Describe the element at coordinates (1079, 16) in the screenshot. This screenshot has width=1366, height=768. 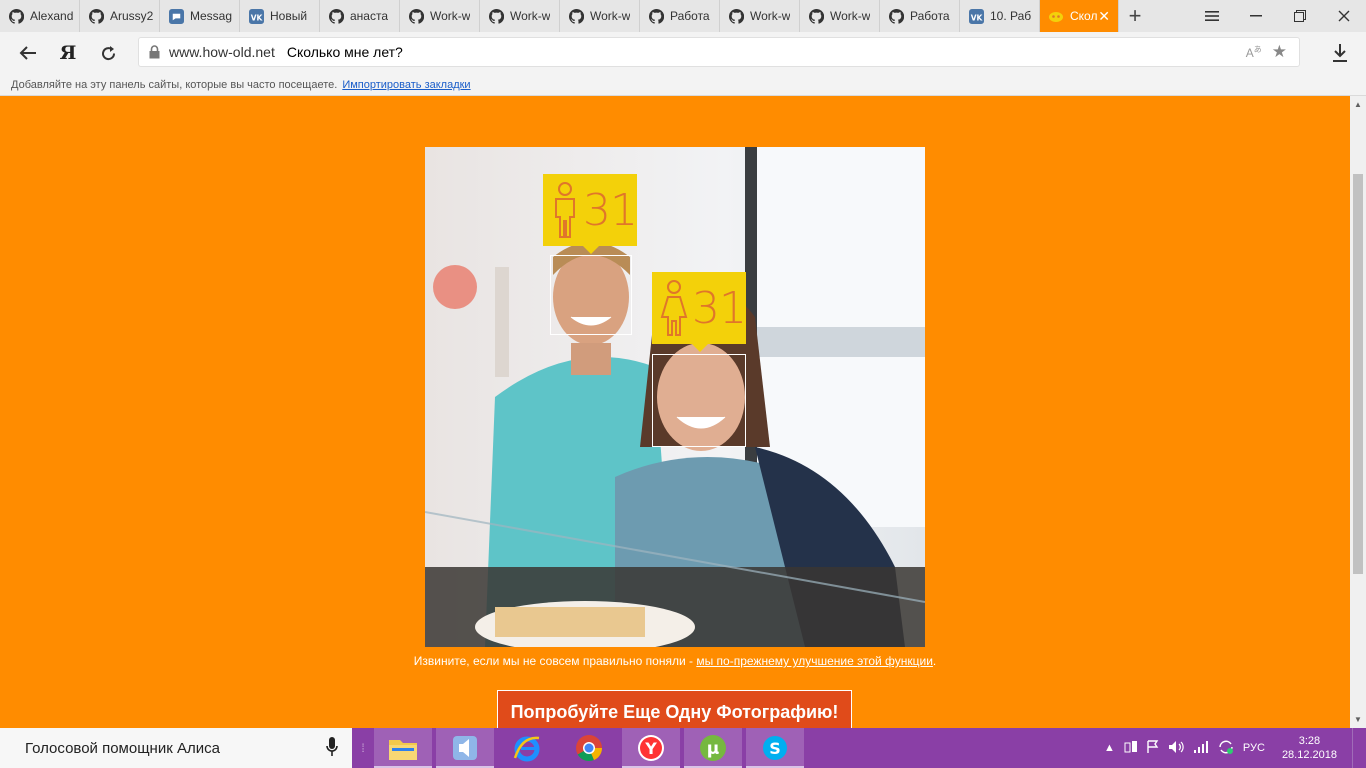
I see `tab-13: Скол ✕` at that location.